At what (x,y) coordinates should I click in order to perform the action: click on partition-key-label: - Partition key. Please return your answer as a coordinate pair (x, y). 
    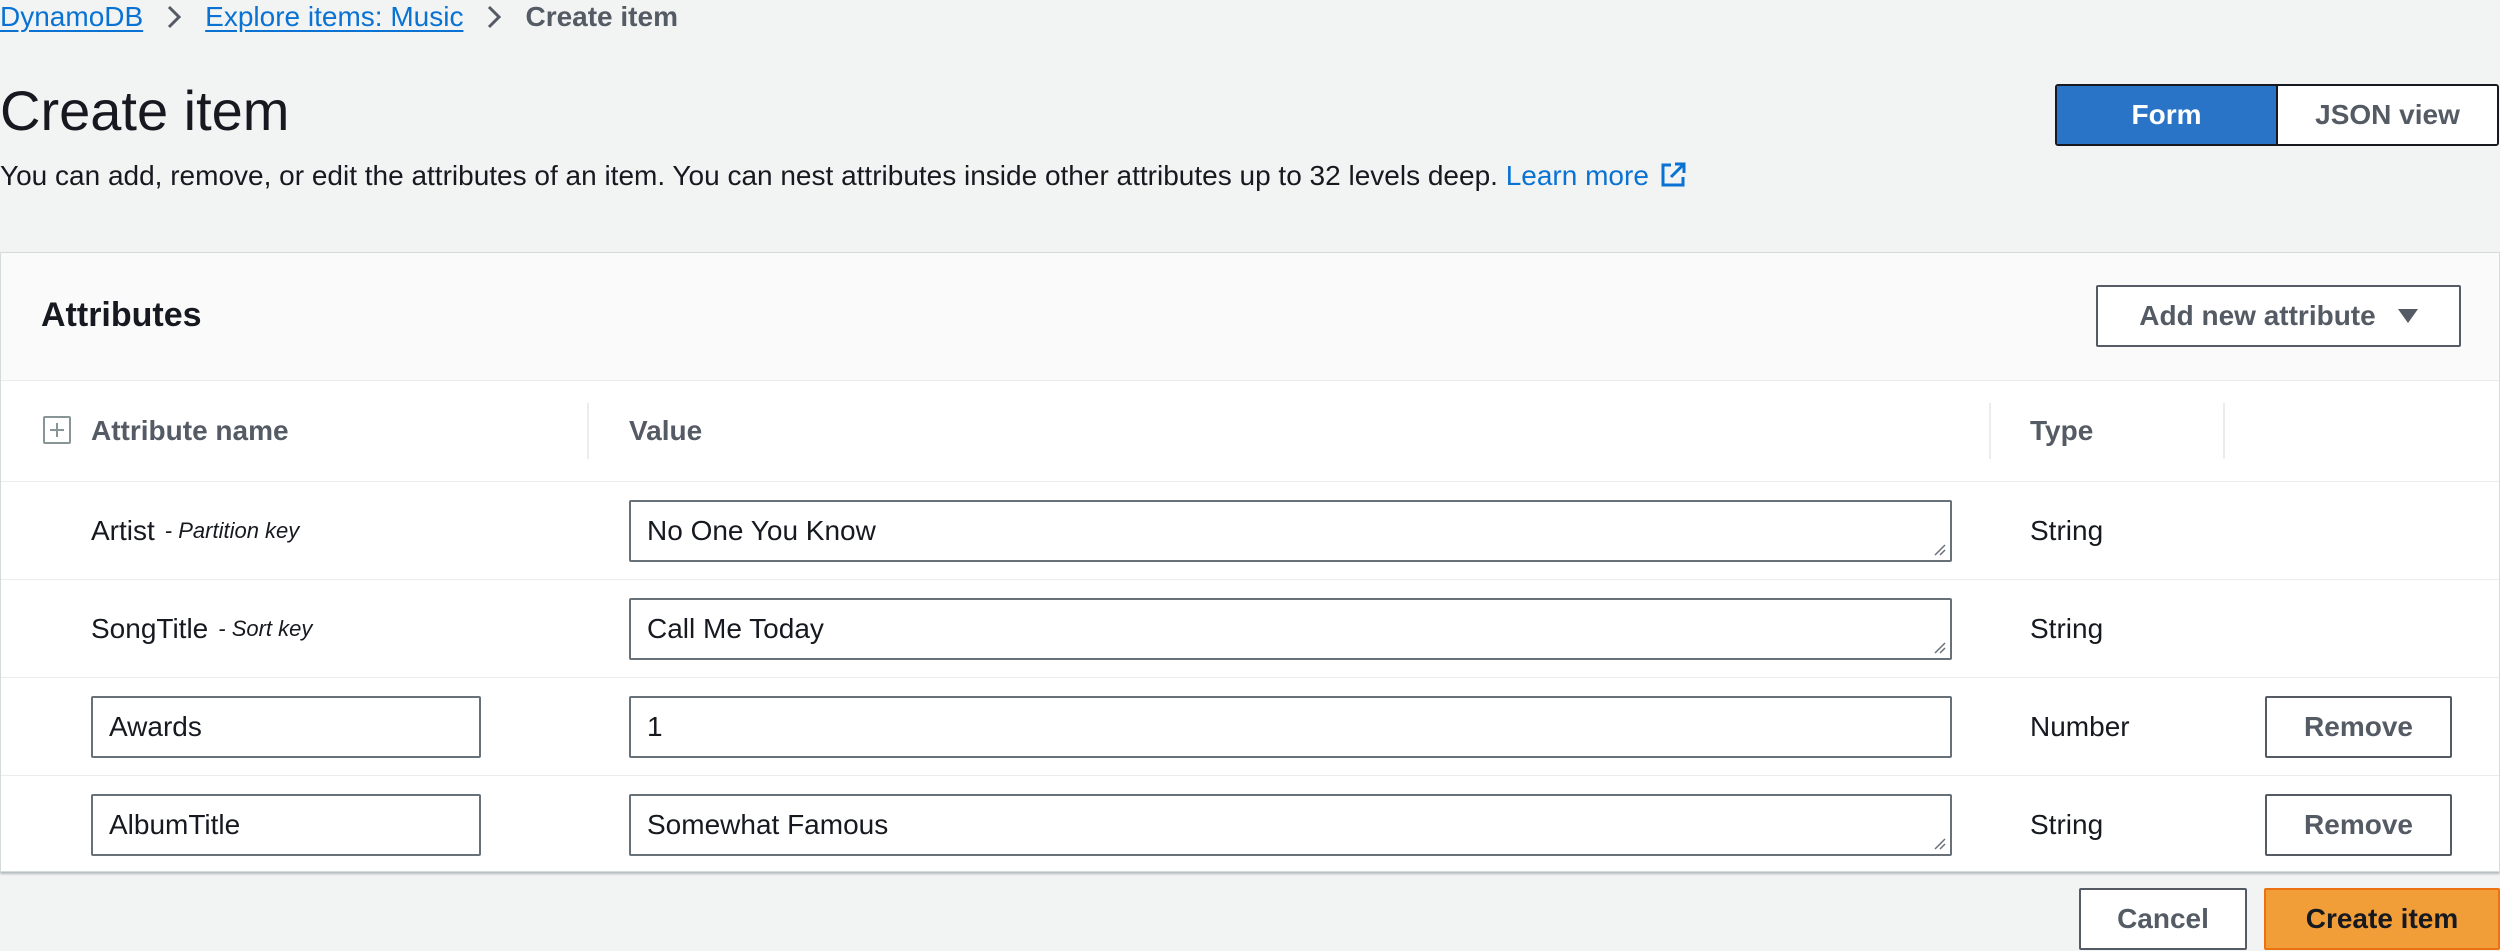
    Looking at the image, I should click on (232, 530).